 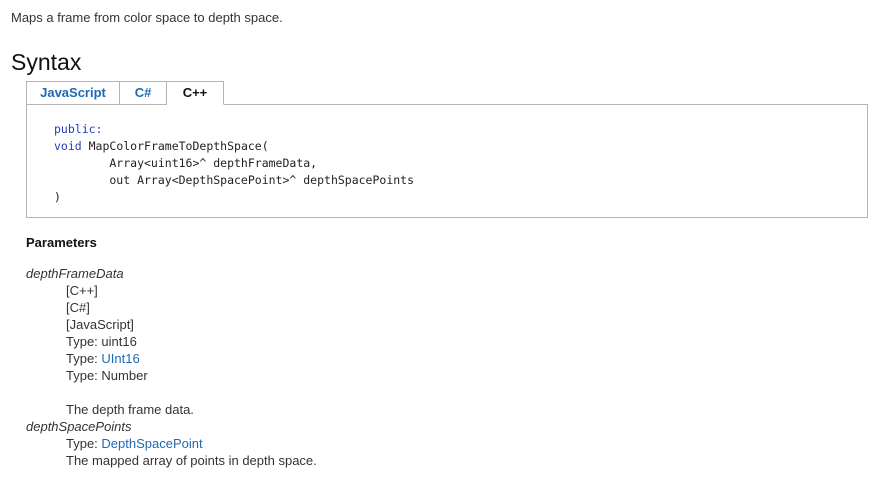 I want to click on param-name-depth-frame-data: depthFrameData, so click(x=75, y=273).